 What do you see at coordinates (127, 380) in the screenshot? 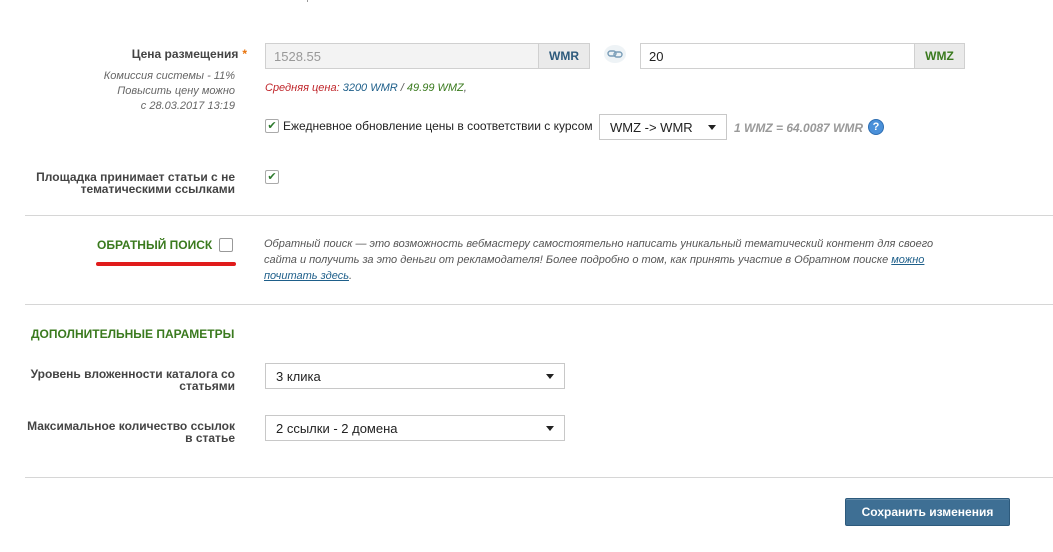
I see `depth-label: Уровень вложенности каталога со статьями` at bounding box center [127, 380].